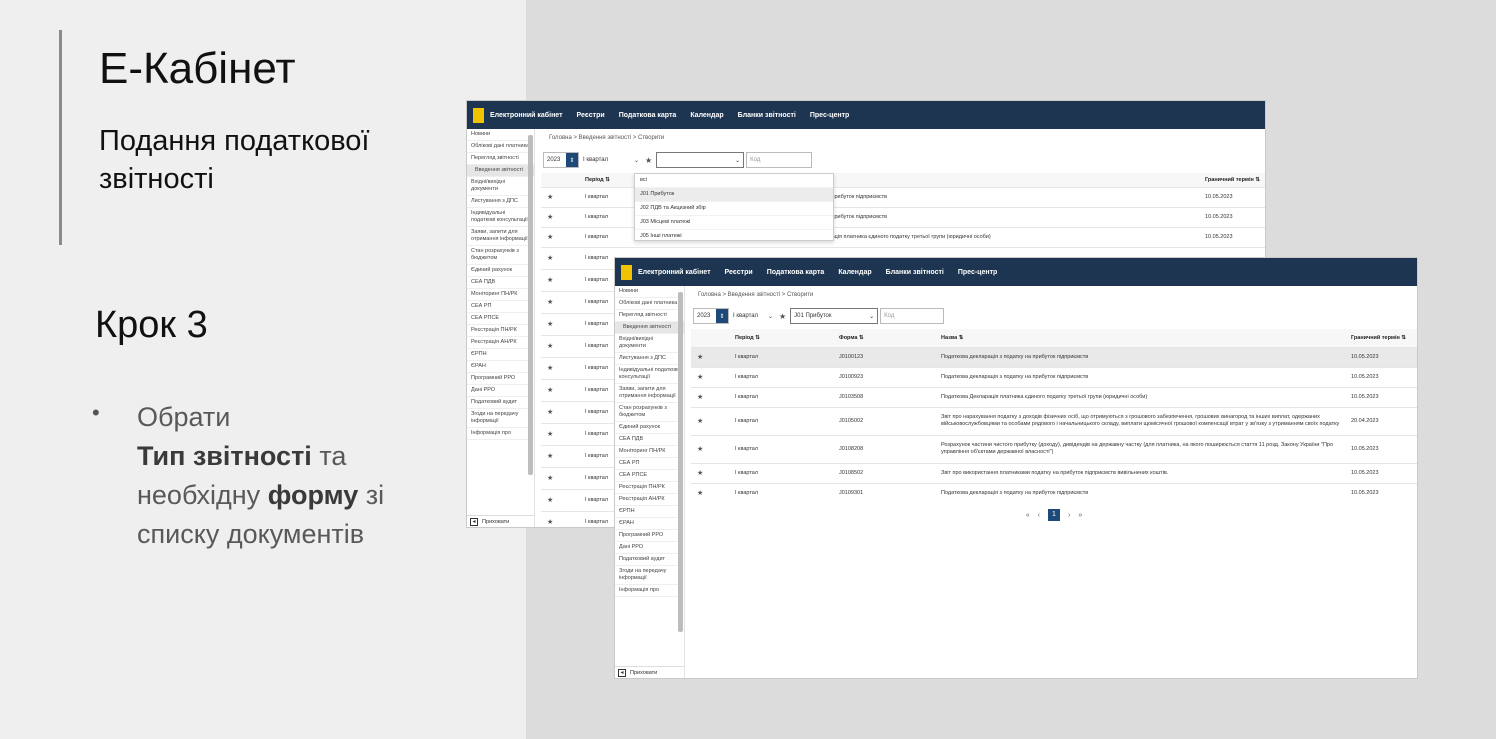 The height and width of the screenshot is (739, 1496). Describe the element at coordinates (649, 464) in the screenshot. I see `sidebar-item: СЕА РП` at that location.